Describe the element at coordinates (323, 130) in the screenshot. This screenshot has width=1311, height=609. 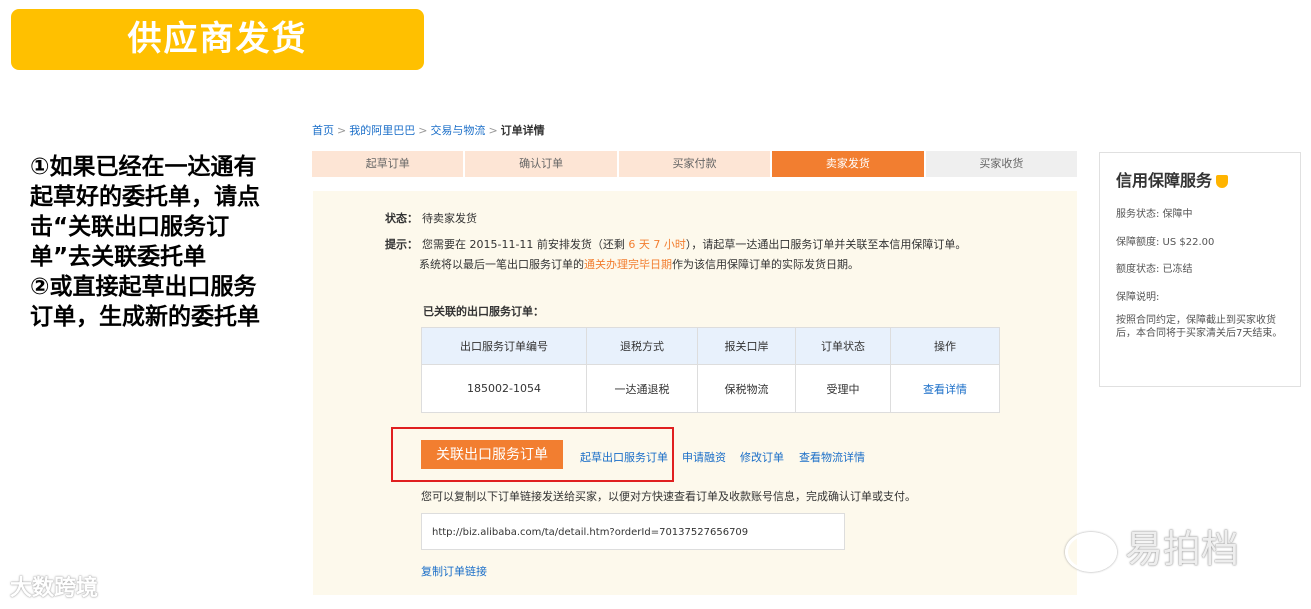
I see `breadcrumb-home: 首页` at that location.